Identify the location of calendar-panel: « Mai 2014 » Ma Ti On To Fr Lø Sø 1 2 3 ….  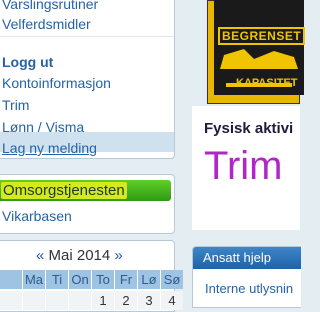
(91, 276).